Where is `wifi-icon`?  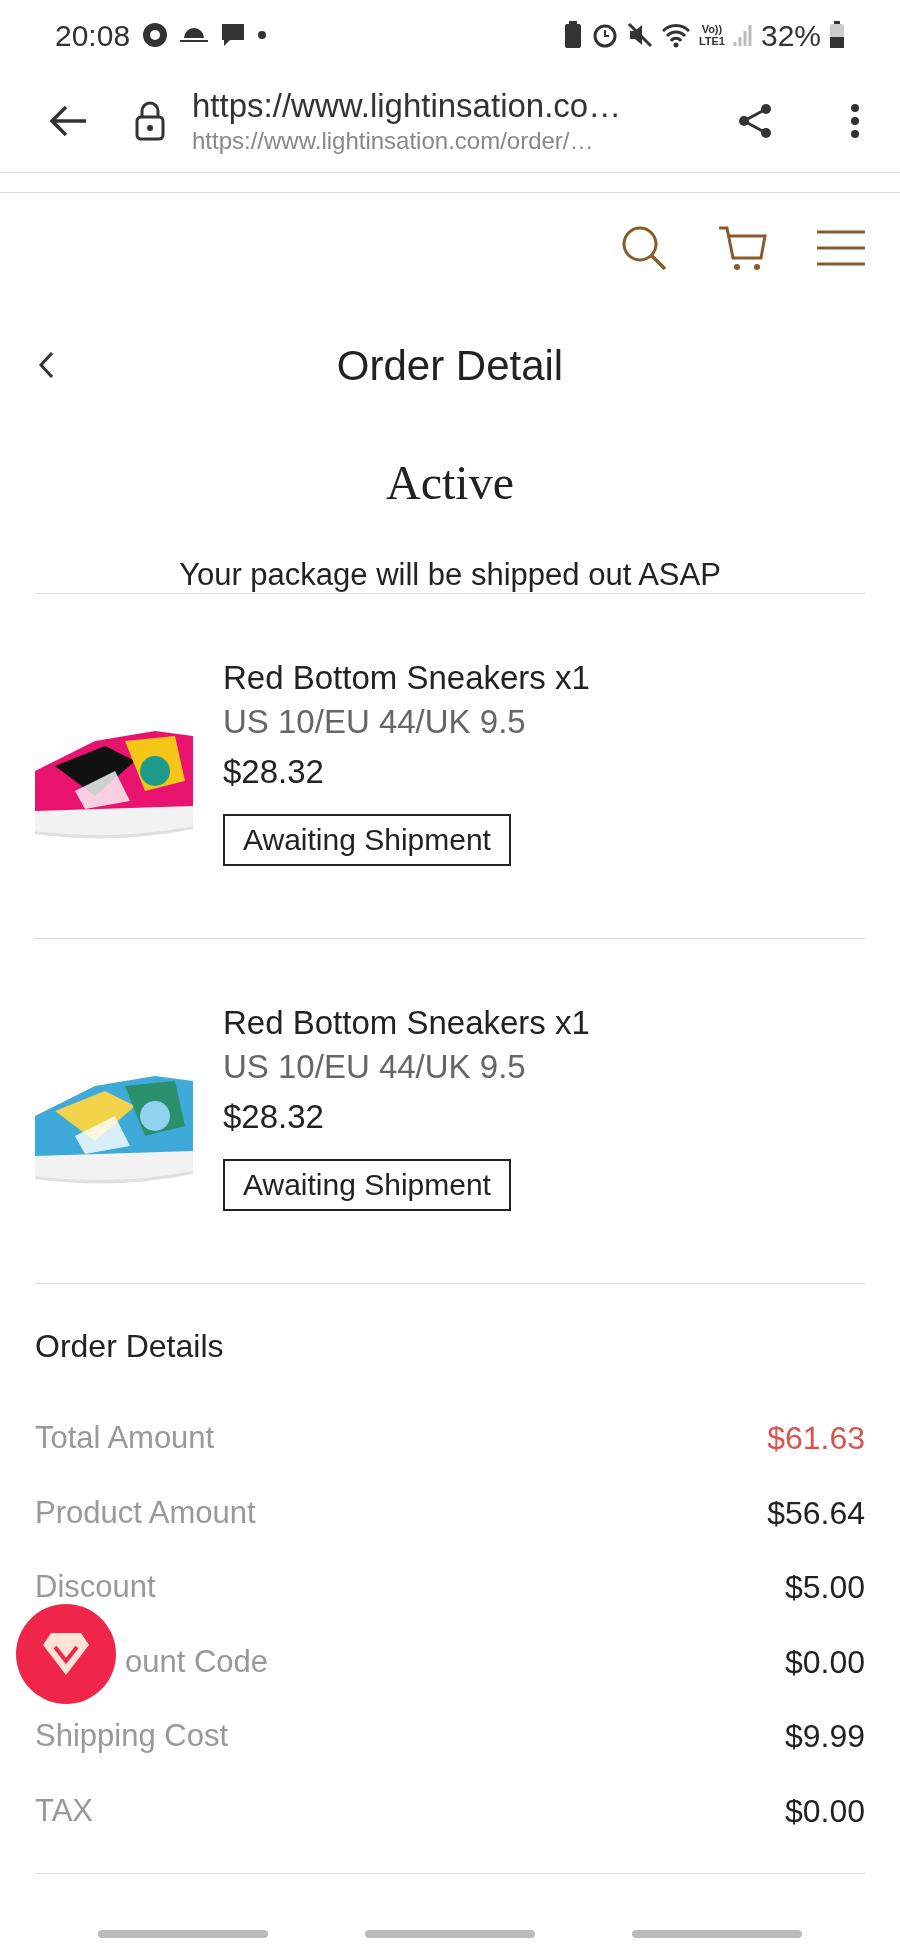 wifi-icon is located at coordinates (675, 35).